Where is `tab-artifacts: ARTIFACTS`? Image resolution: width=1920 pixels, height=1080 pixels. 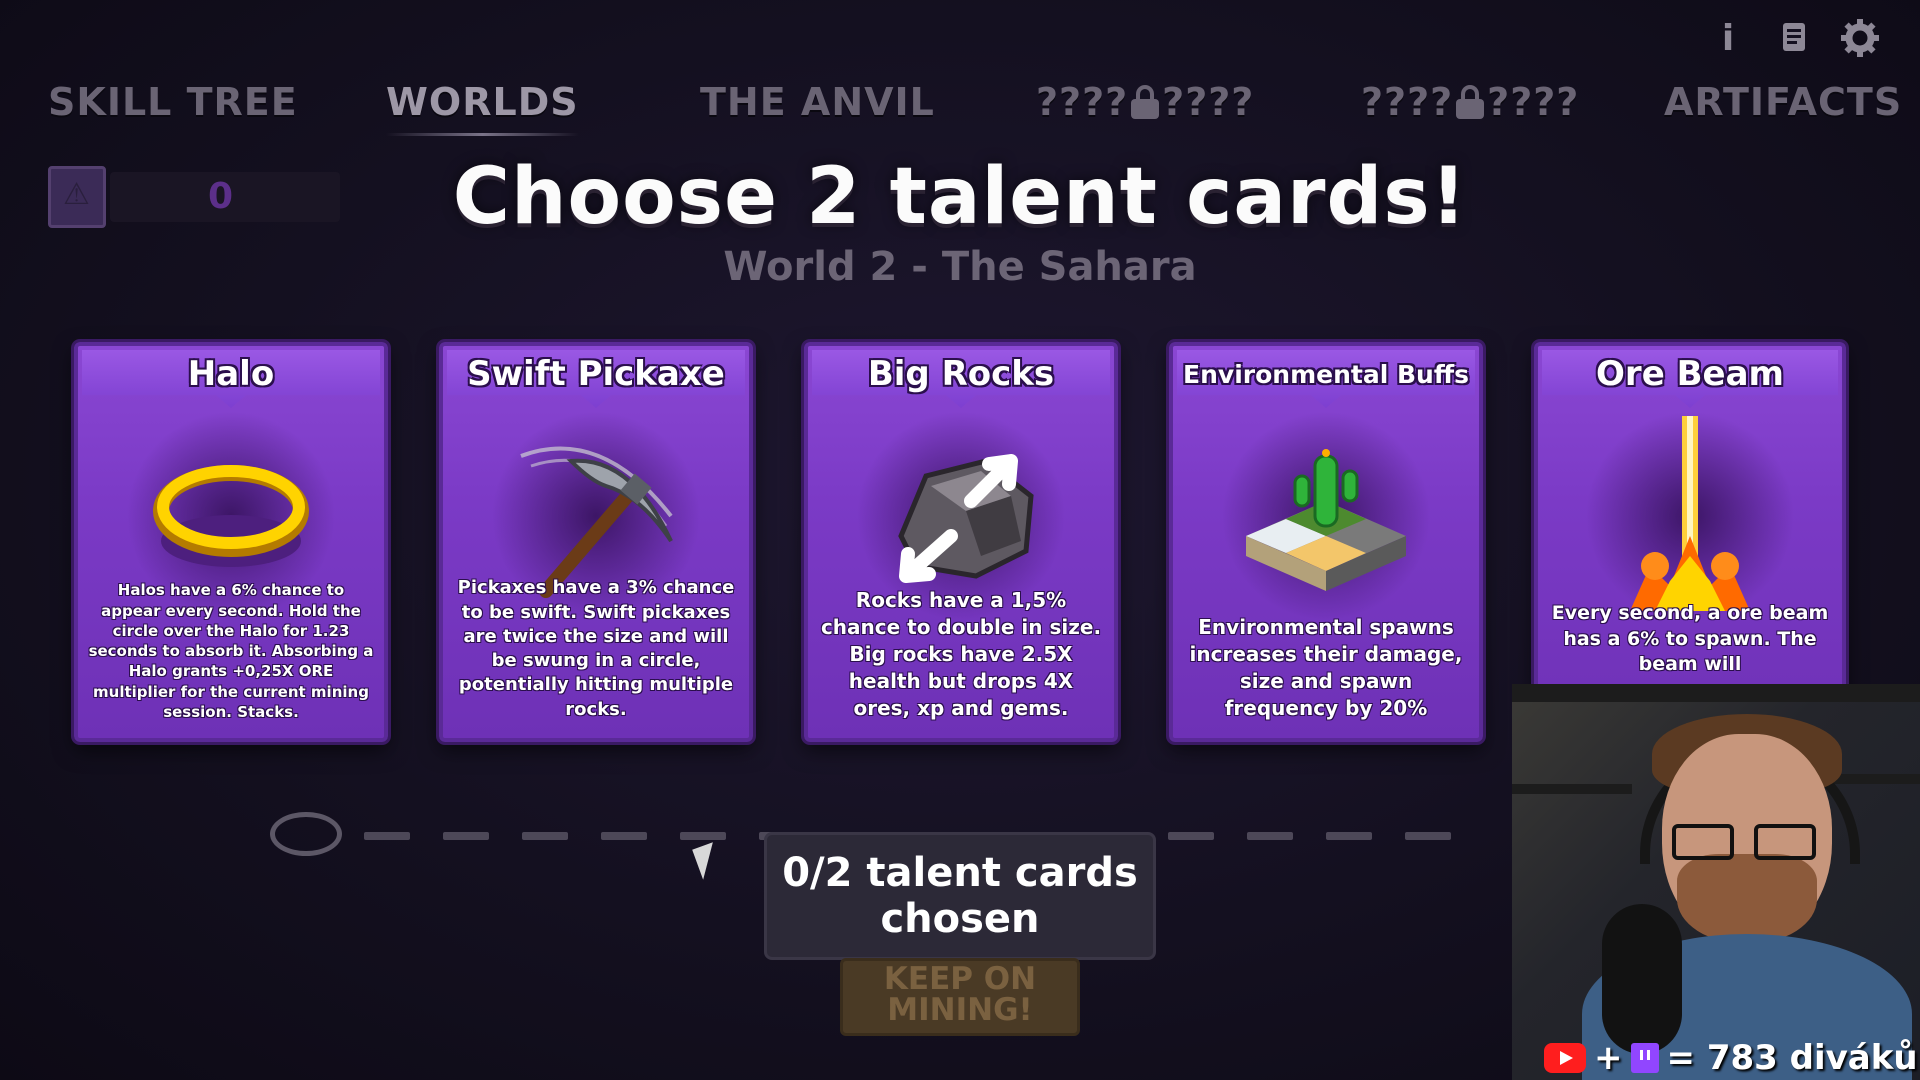
tab-artifacts: ARTIFACTS is located at coordinates (1783, 102).